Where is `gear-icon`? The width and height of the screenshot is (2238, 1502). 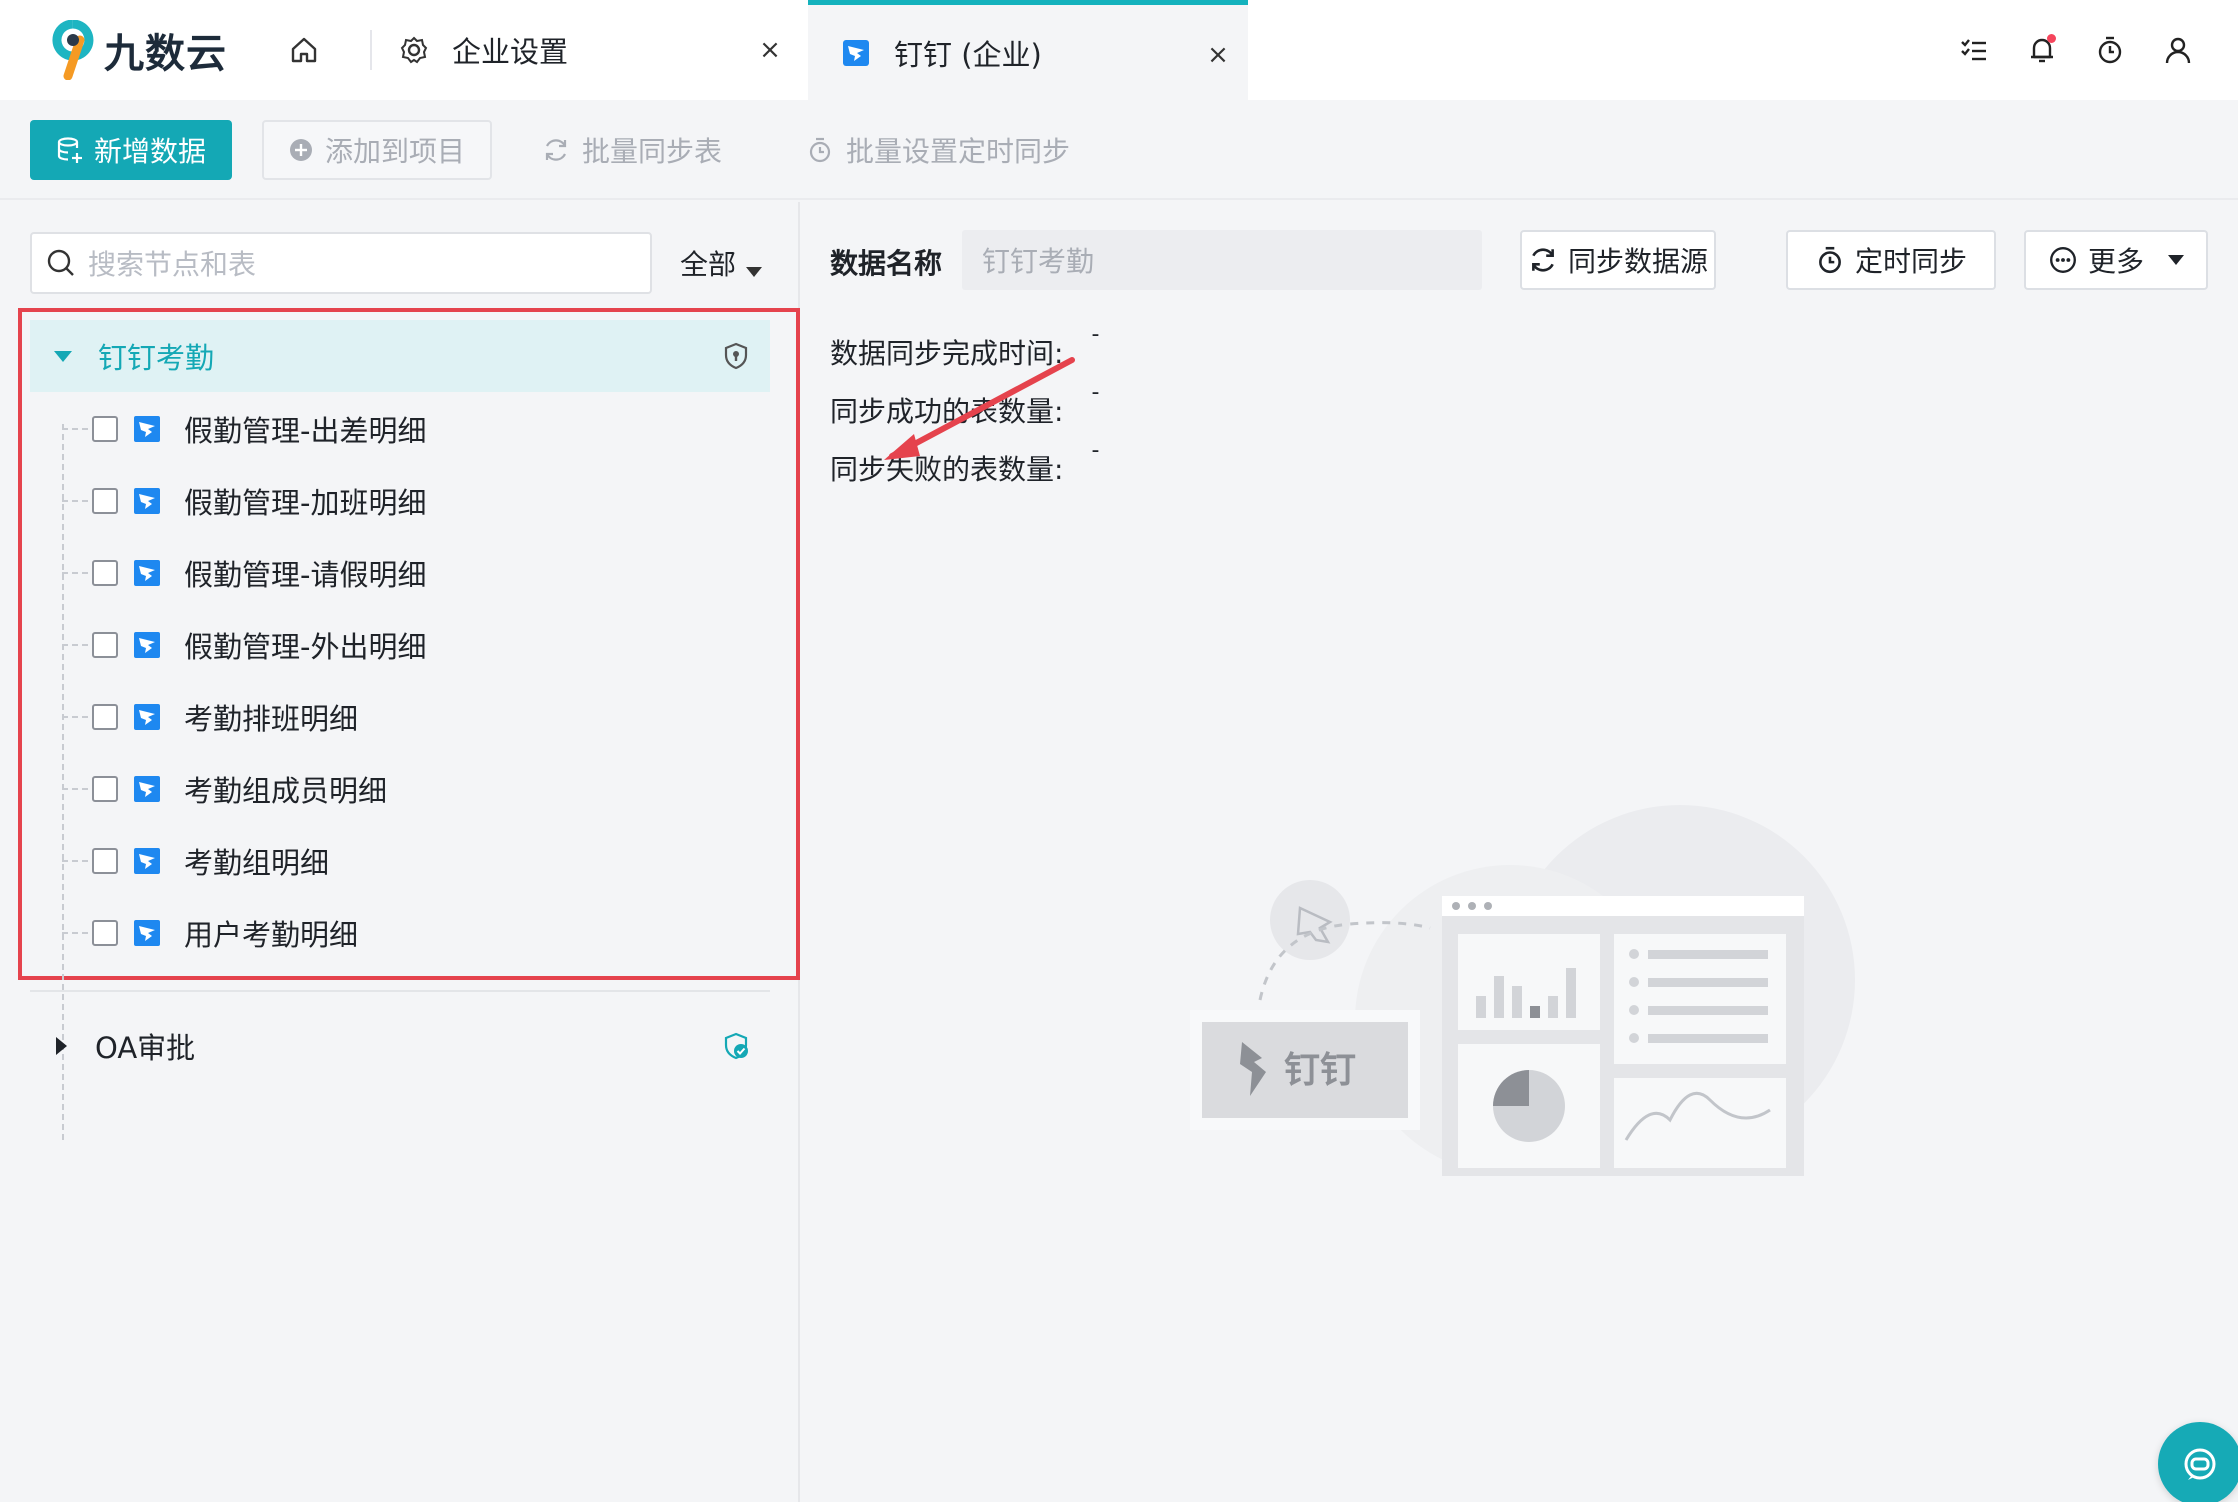 gear-icon is located at coordinates (414, 50).